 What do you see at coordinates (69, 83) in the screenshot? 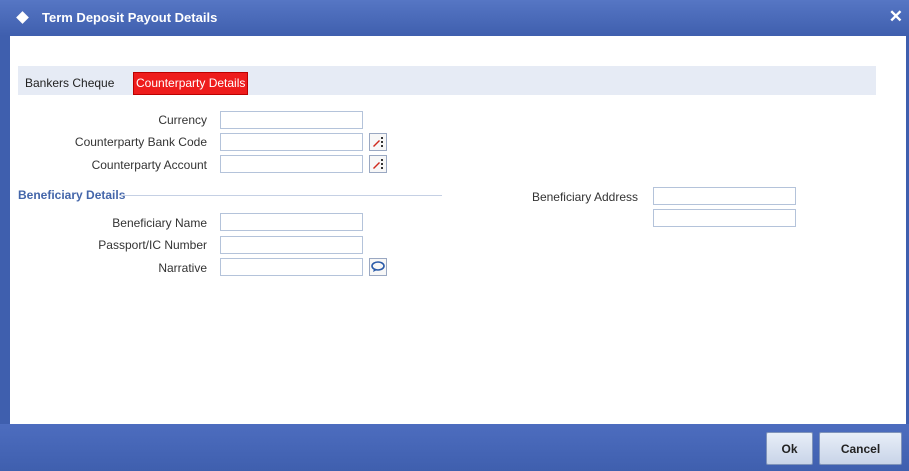
I see `tab-bankers-cheque: Bankers Cheque` at bounding box center [69, 83].